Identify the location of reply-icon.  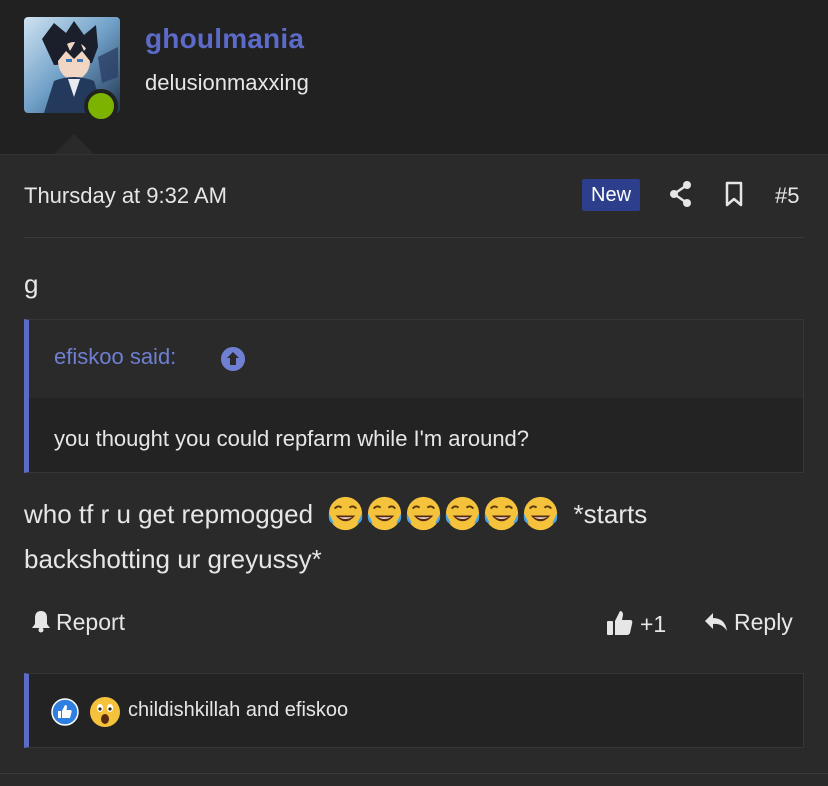
(716, 622).